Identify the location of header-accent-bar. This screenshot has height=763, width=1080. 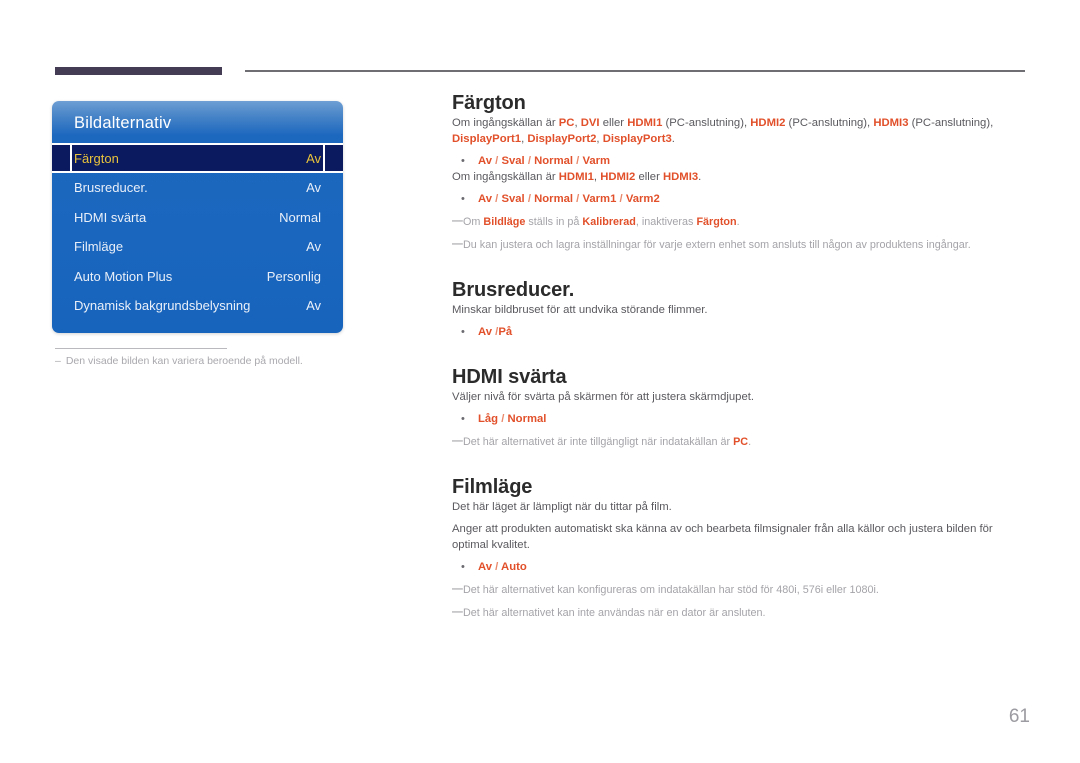
(138, 71).